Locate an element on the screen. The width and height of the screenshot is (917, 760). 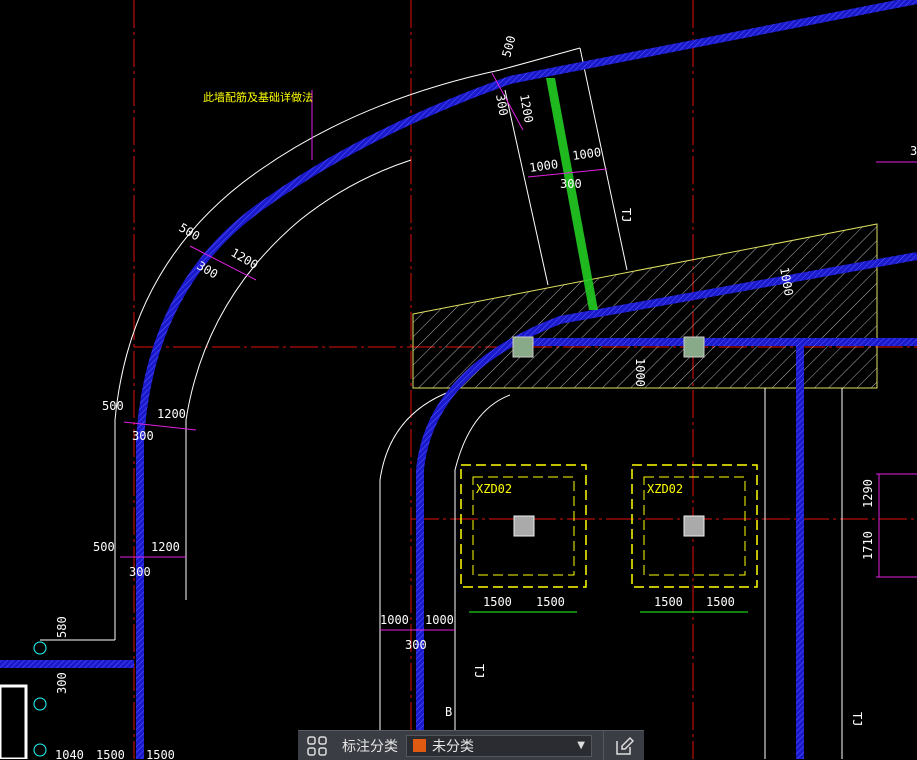
green-rebar is located at coordinates (572, 194).